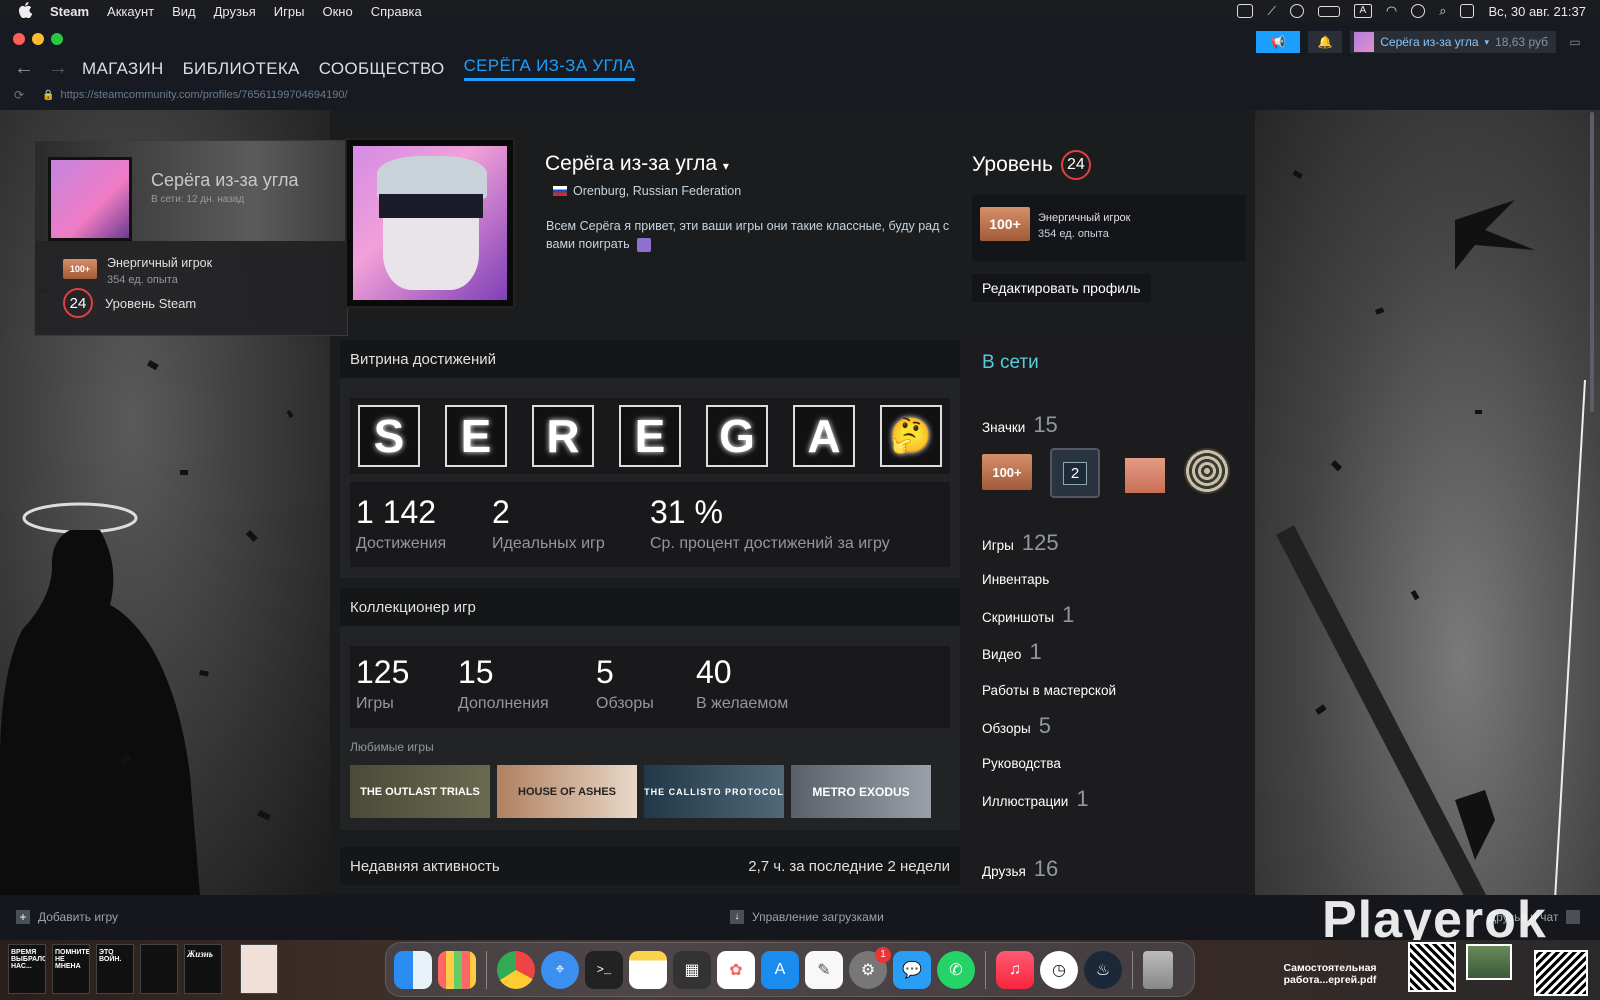  I want to click on menu-app-name: Steam, so click(69, 11).